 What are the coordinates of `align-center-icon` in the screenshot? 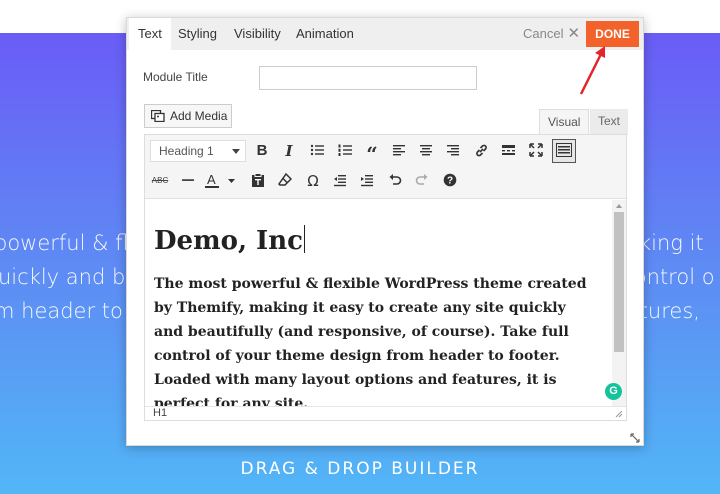 It's located at (426, 151).